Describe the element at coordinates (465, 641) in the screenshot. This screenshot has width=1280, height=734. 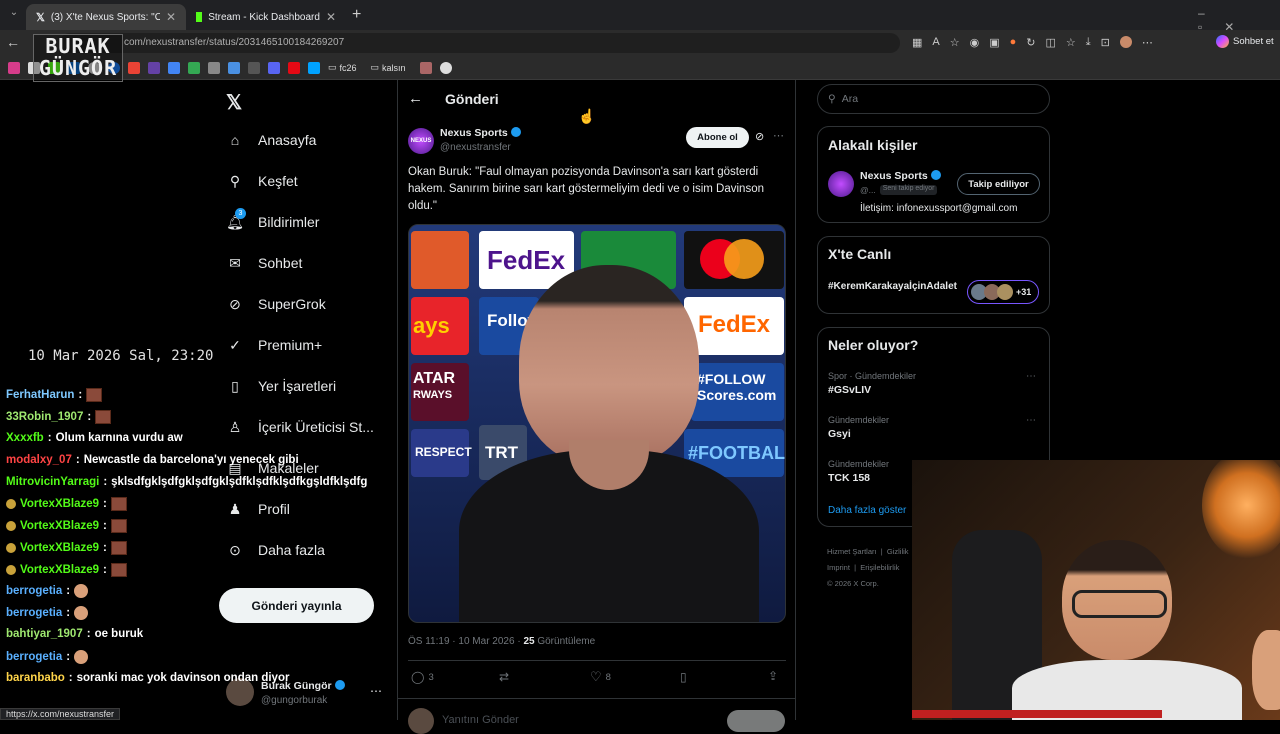
I see `post-time: ÖS 11:19 · 10 Mar 2026 ·` at that location.